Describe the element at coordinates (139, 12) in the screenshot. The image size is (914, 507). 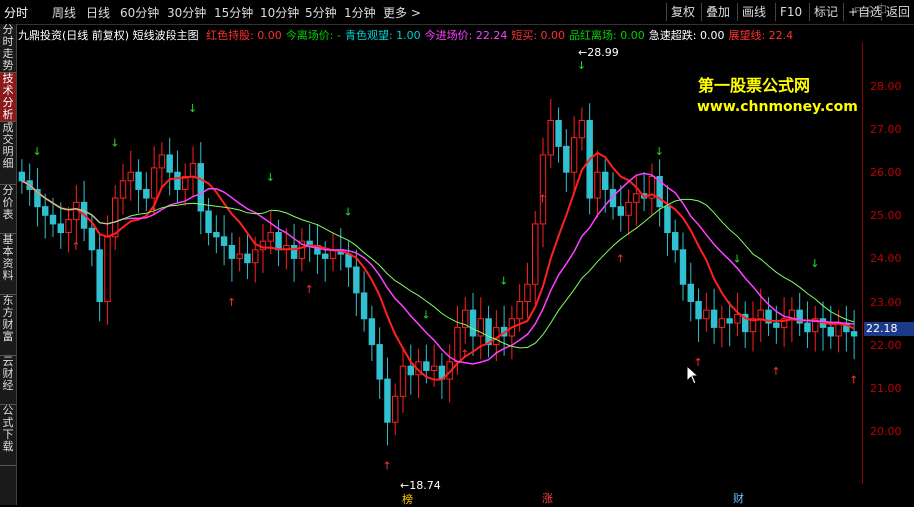
I see `tab-60min: 60分钟` at that location.